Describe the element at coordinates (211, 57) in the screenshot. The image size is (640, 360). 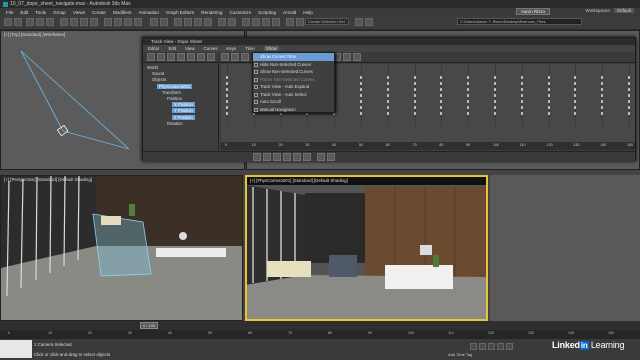
I see `scale-time-icon` at that location.